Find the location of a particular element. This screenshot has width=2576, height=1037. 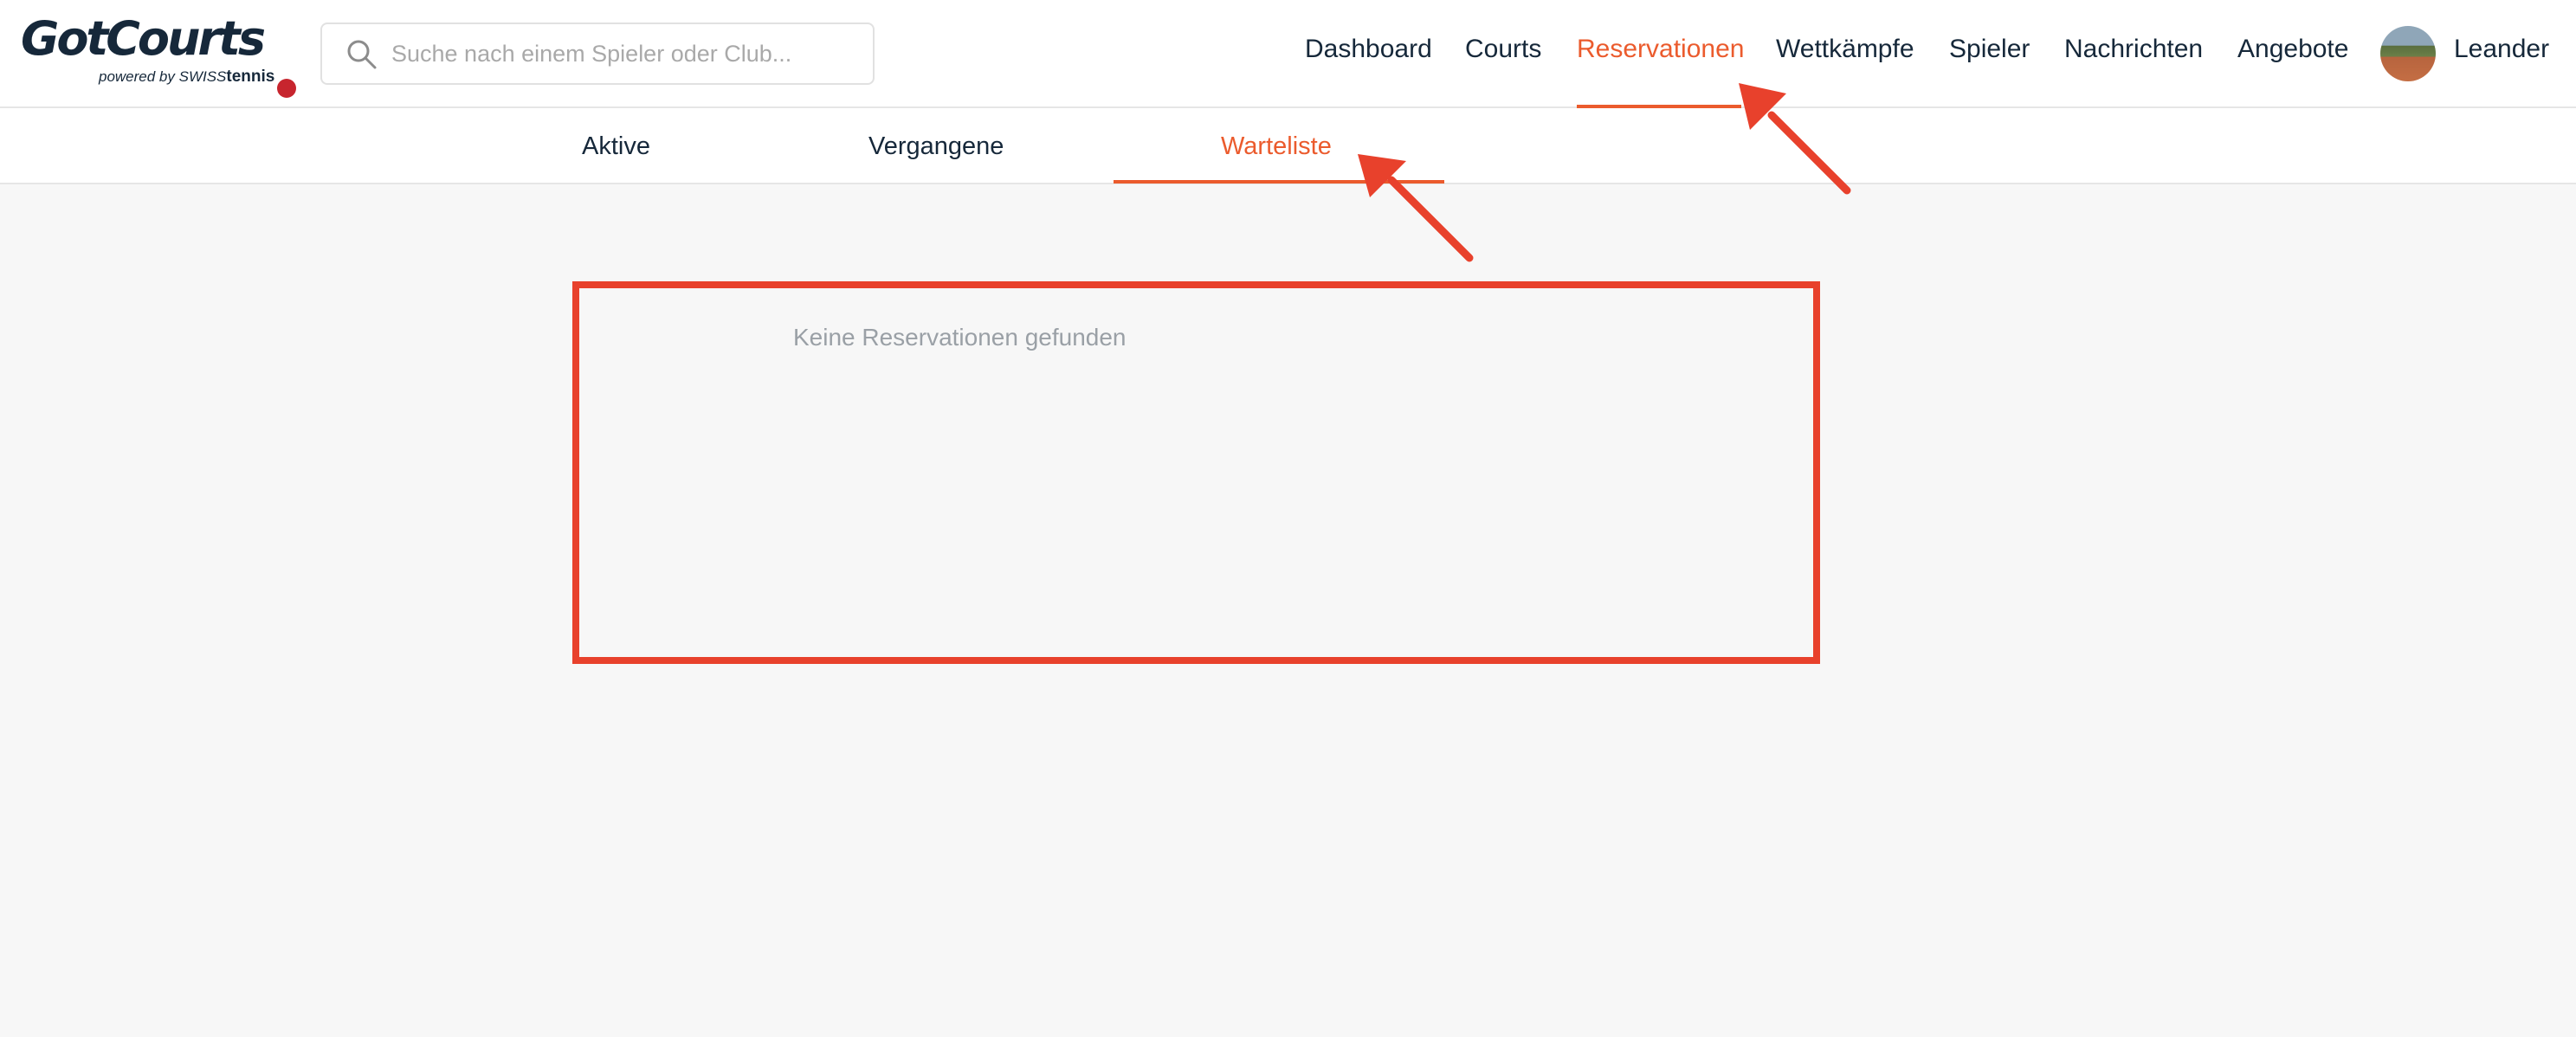

gotcourts-logo: GotCourts powered by SWISStennis is located at coordinates (158, 55).